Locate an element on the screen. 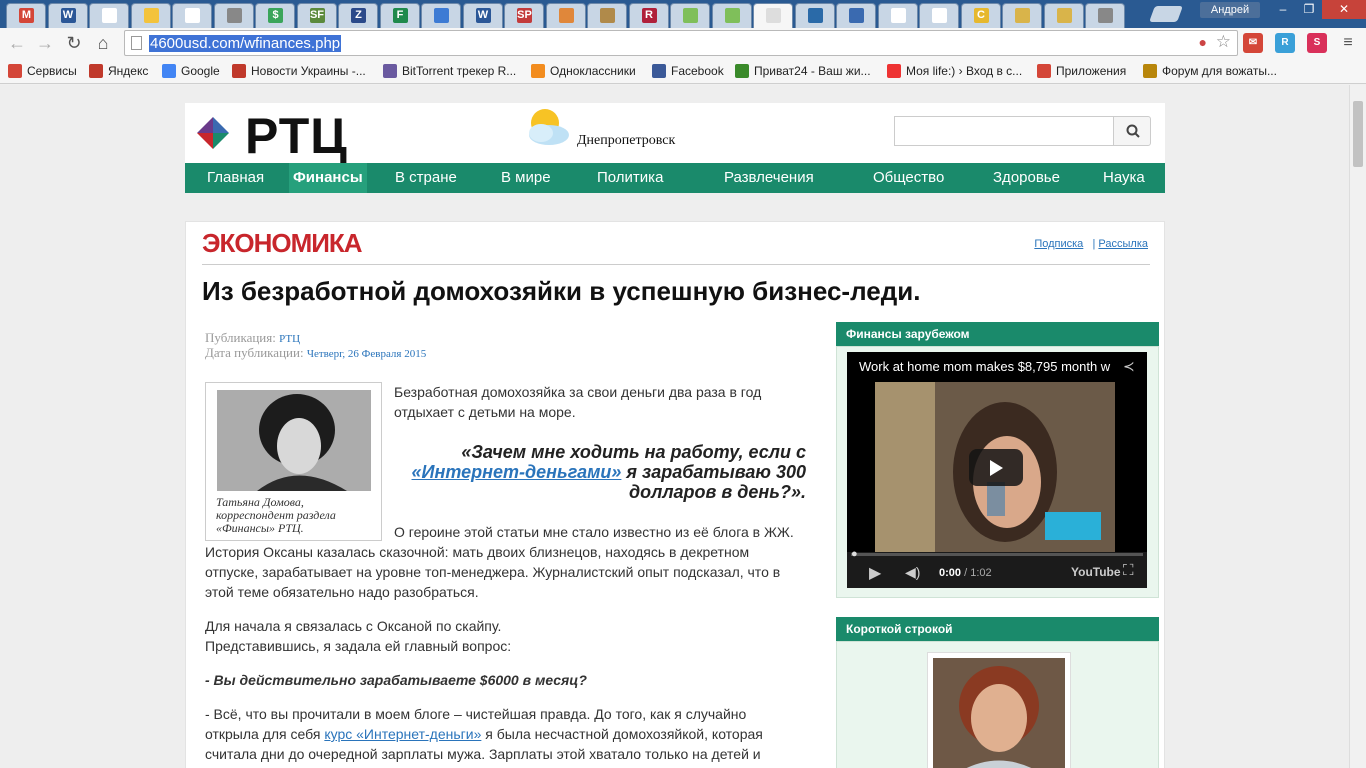  bookmark-item: Приложения is located at coordinates (1081, 71).